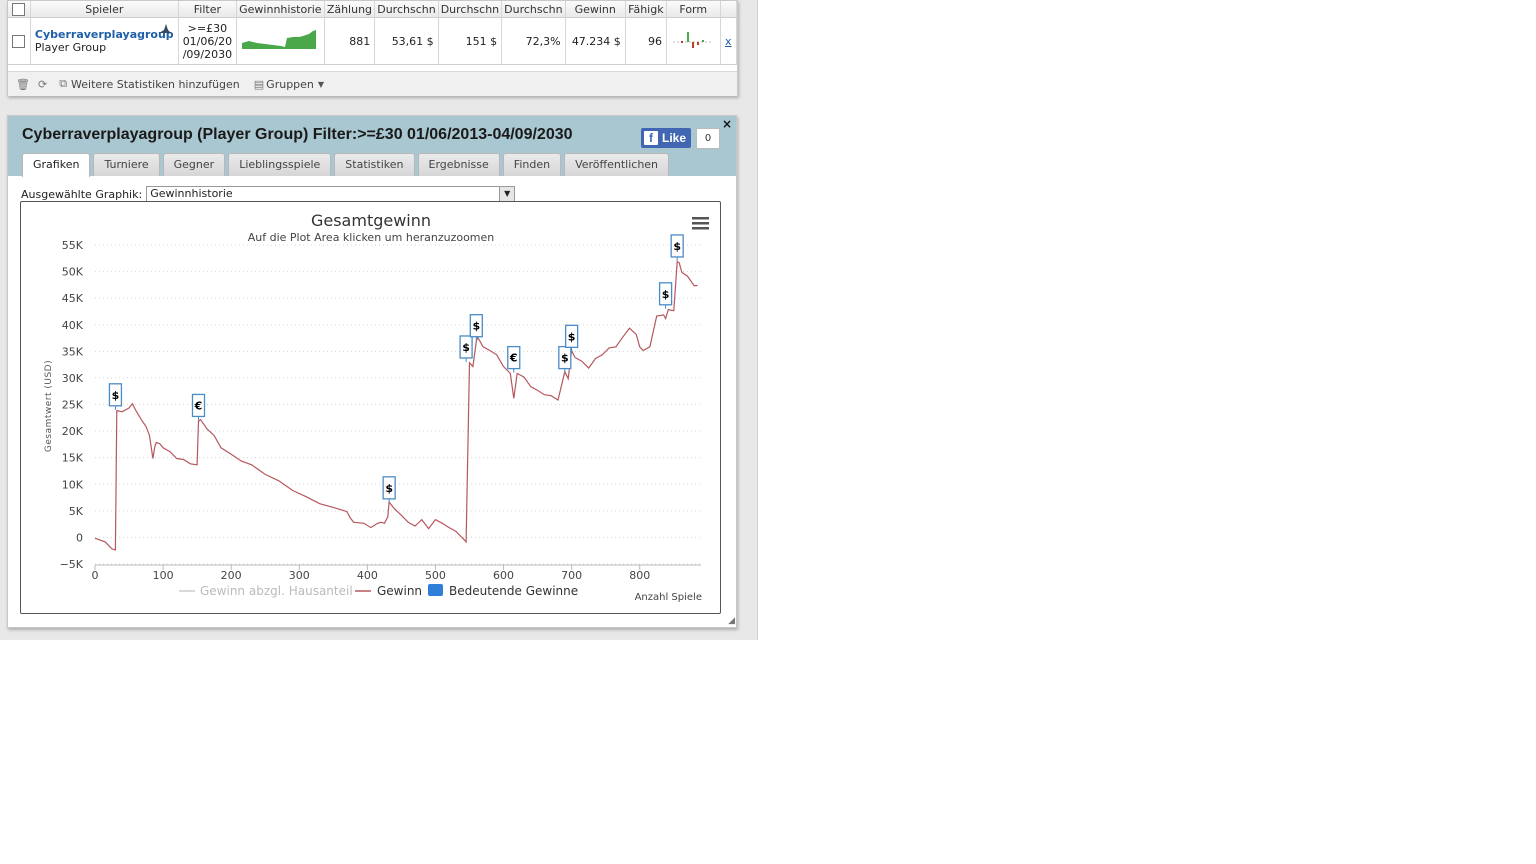 This screenshot has width=1536, height=864. I want to click on legend-item-profit: Gewinn, so click(388, 591).